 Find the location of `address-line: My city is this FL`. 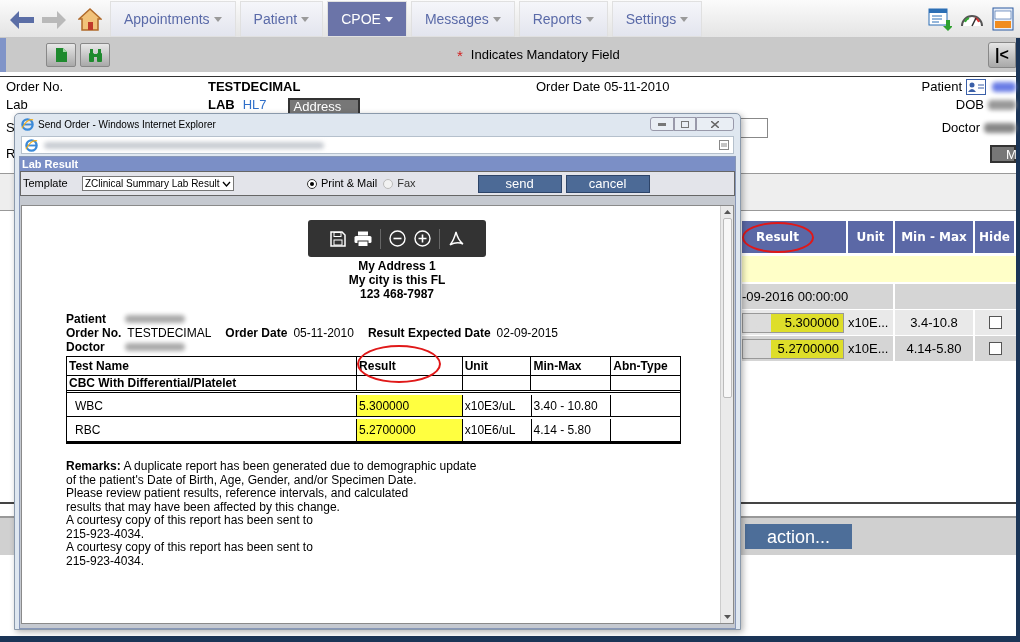

address-line: My city is this FL is located at coordinates (397, 280).